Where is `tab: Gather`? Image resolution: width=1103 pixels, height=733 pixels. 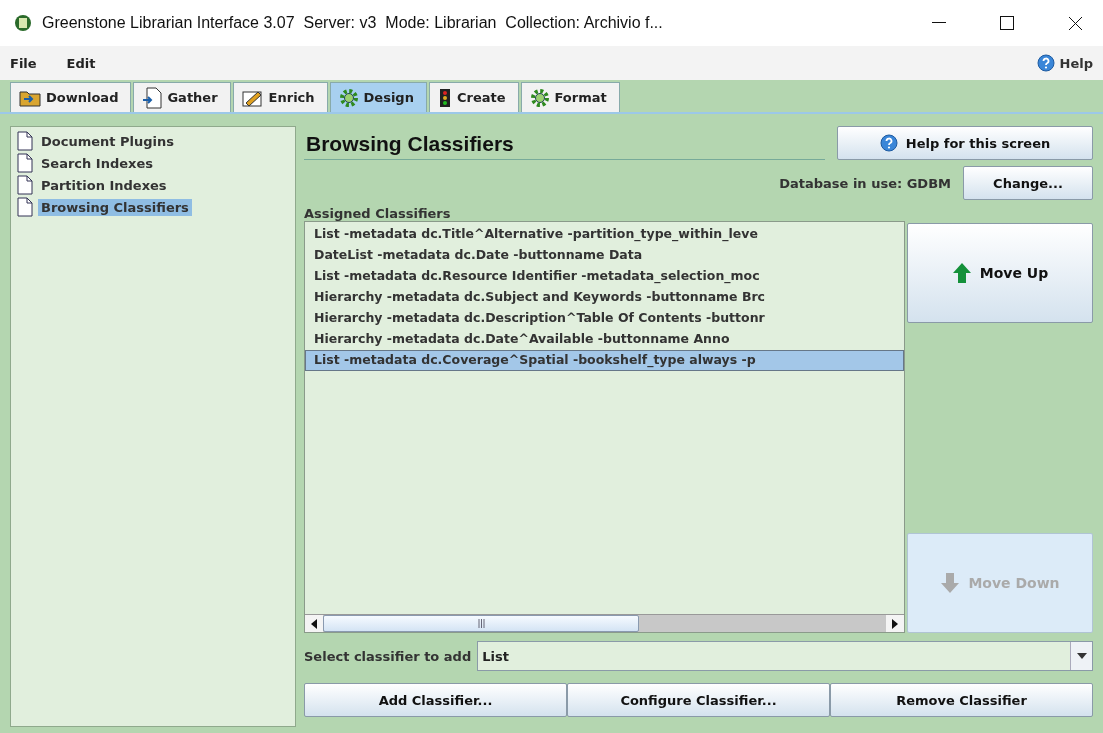 tab: Gather is located at coordinates (182, 97).